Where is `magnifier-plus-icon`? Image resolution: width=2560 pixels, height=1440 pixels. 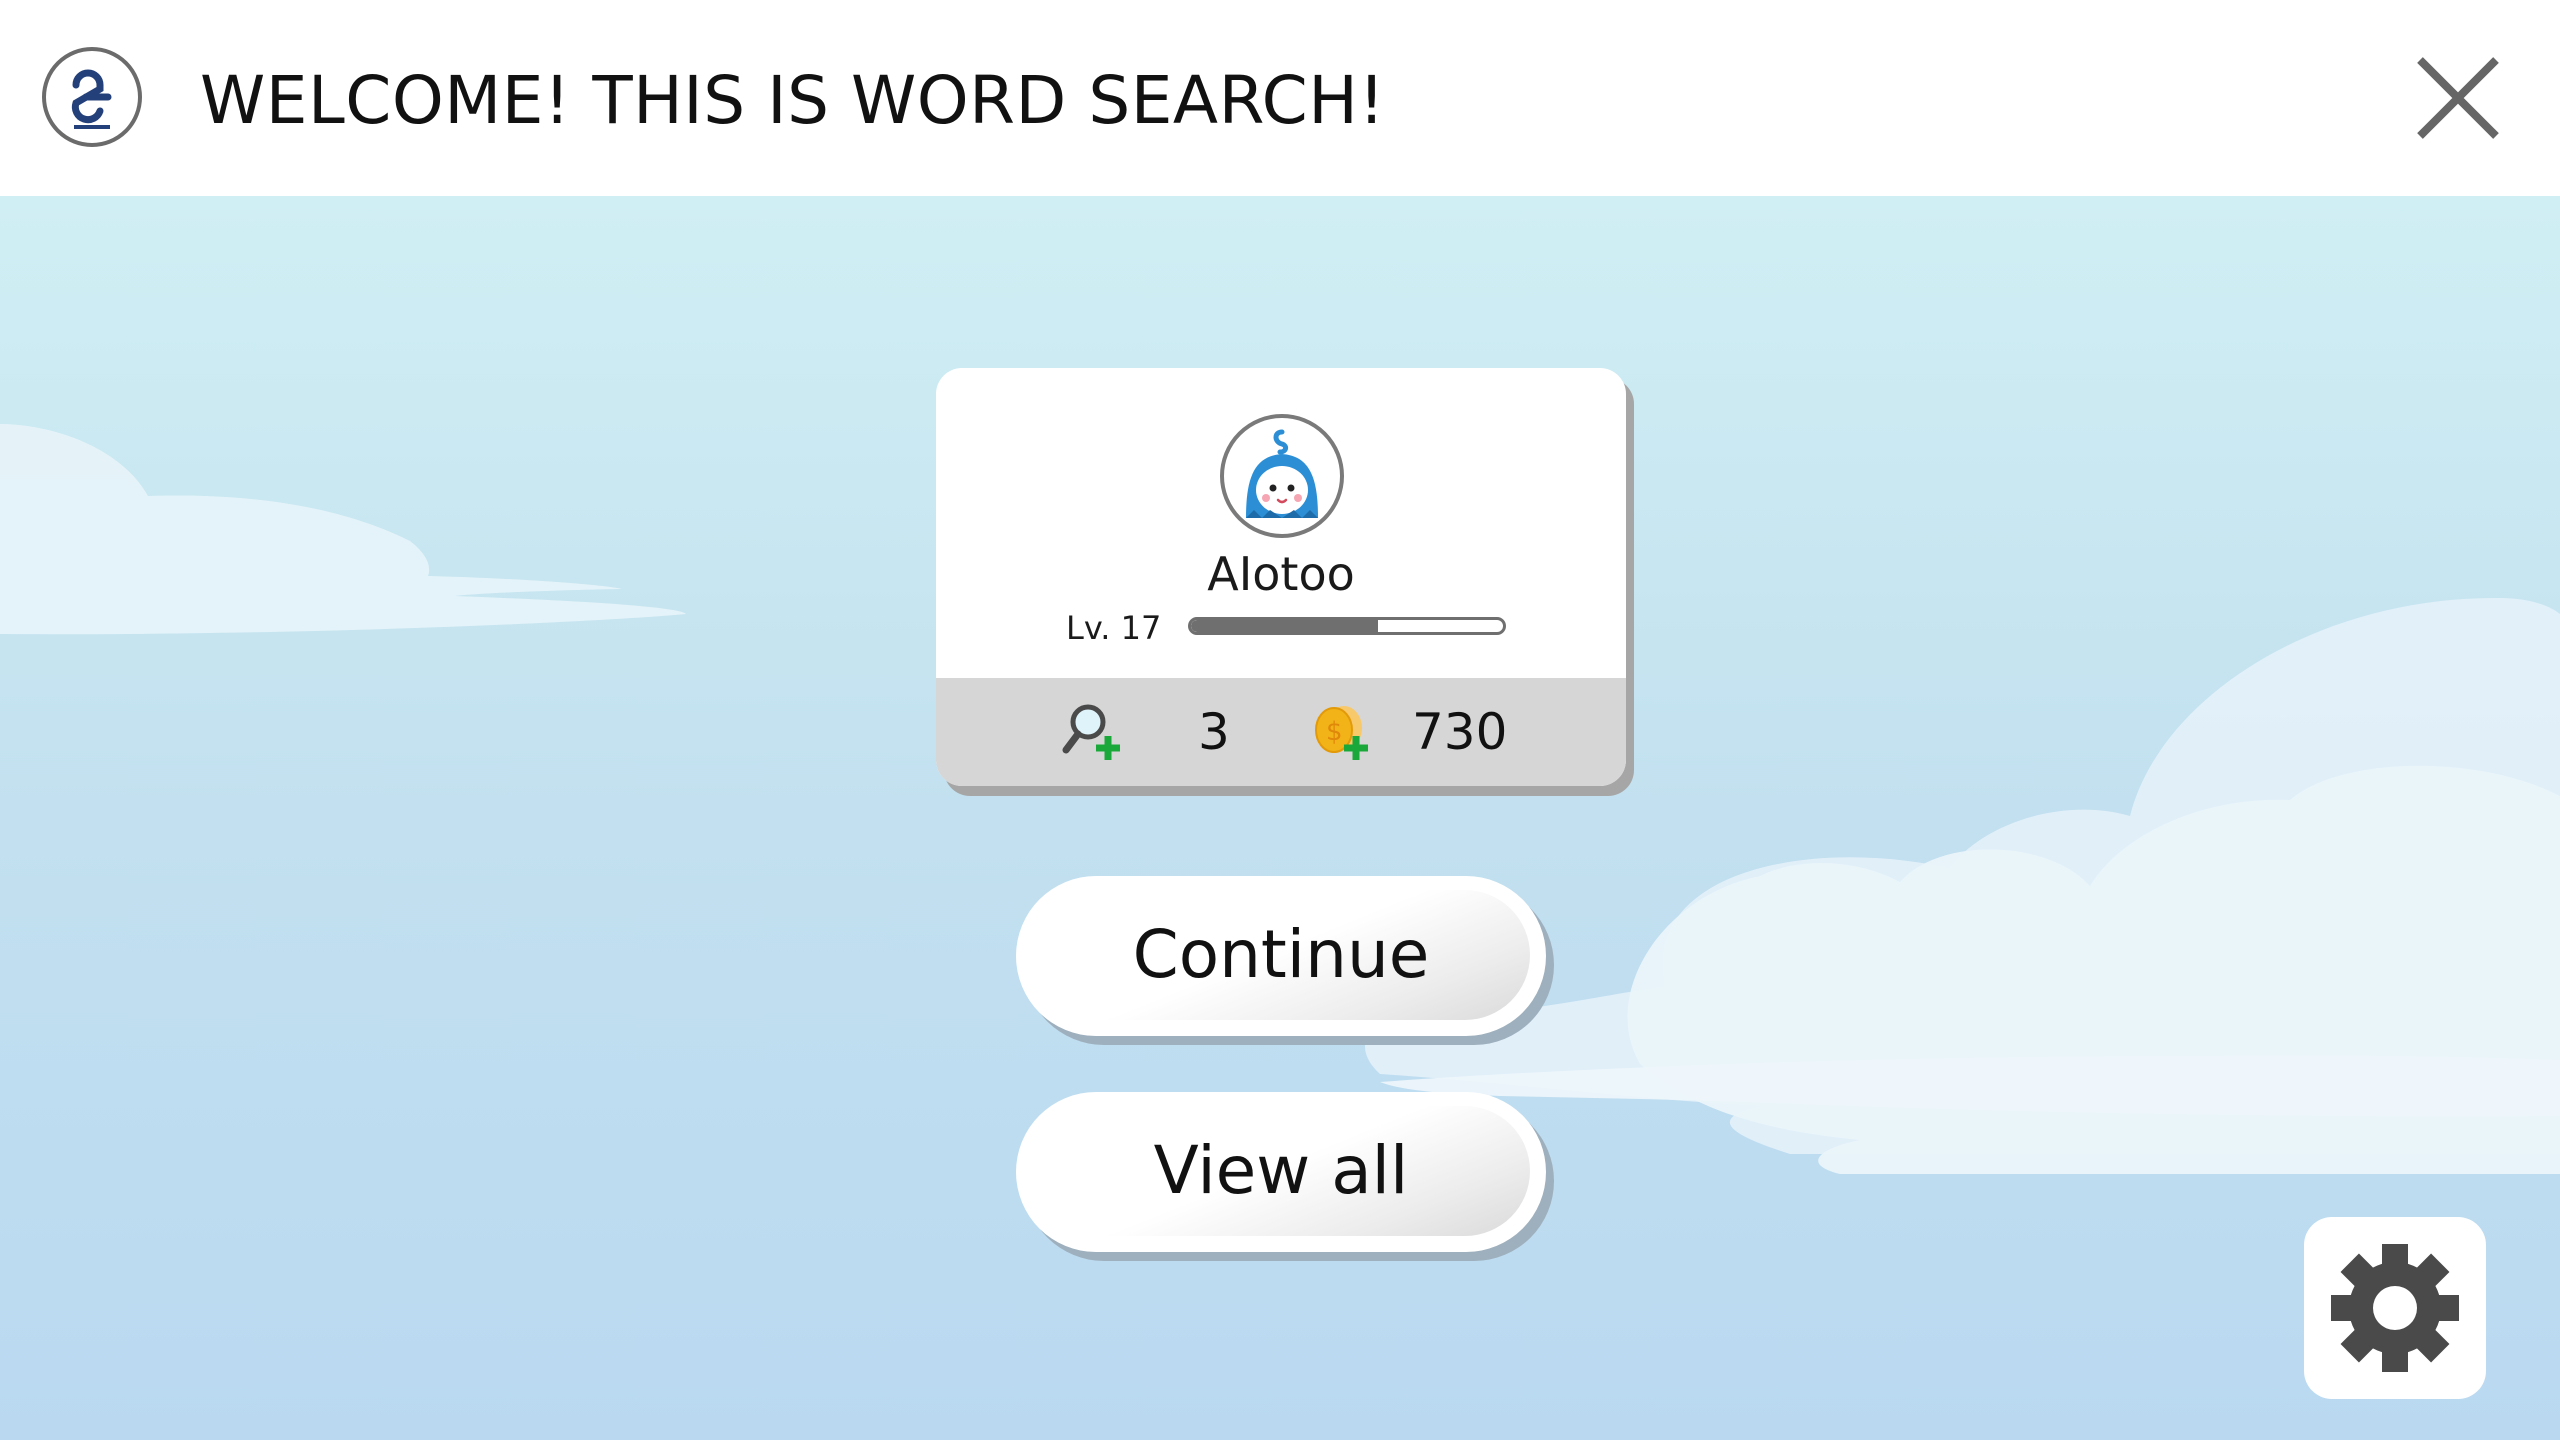
magnifier-plus-icon is located at coordinates (1093, 731).